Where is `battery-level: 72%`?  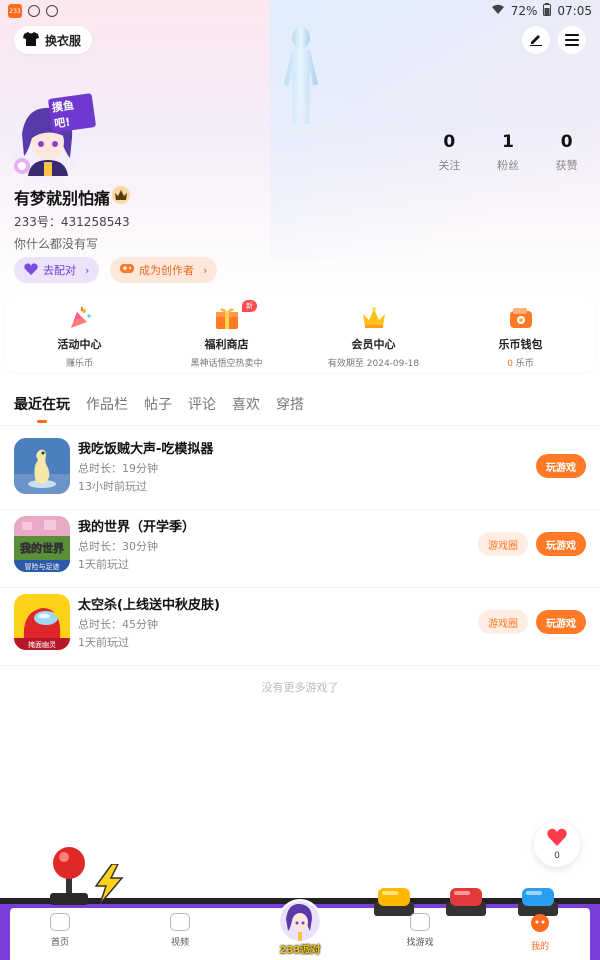 battery-level: 72% is located at coordinates (524, 11).